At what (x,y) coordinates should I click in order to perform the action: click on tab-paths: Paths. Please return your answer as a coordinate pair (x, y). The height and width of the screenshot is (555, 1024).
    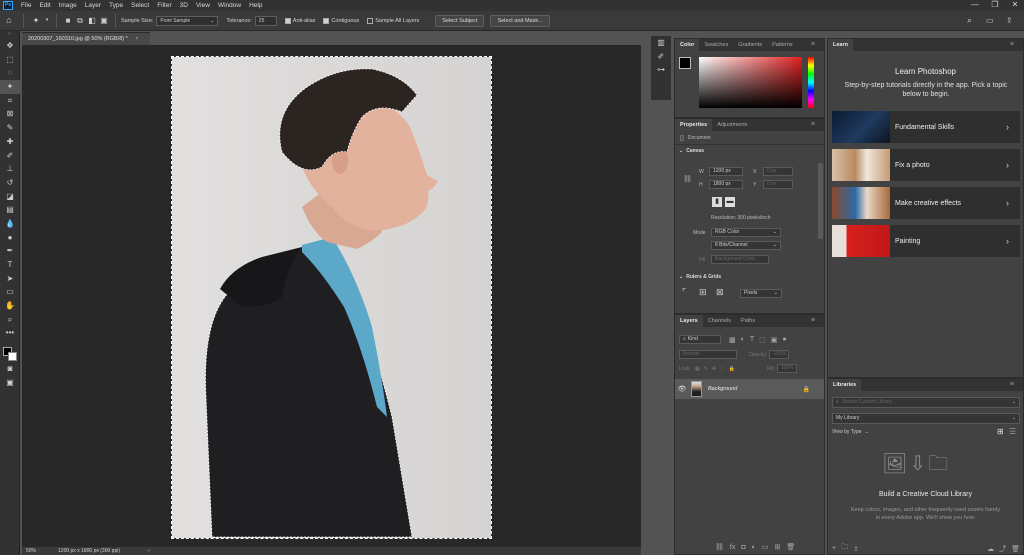
    Looking at the image, I should click on (748, 321).